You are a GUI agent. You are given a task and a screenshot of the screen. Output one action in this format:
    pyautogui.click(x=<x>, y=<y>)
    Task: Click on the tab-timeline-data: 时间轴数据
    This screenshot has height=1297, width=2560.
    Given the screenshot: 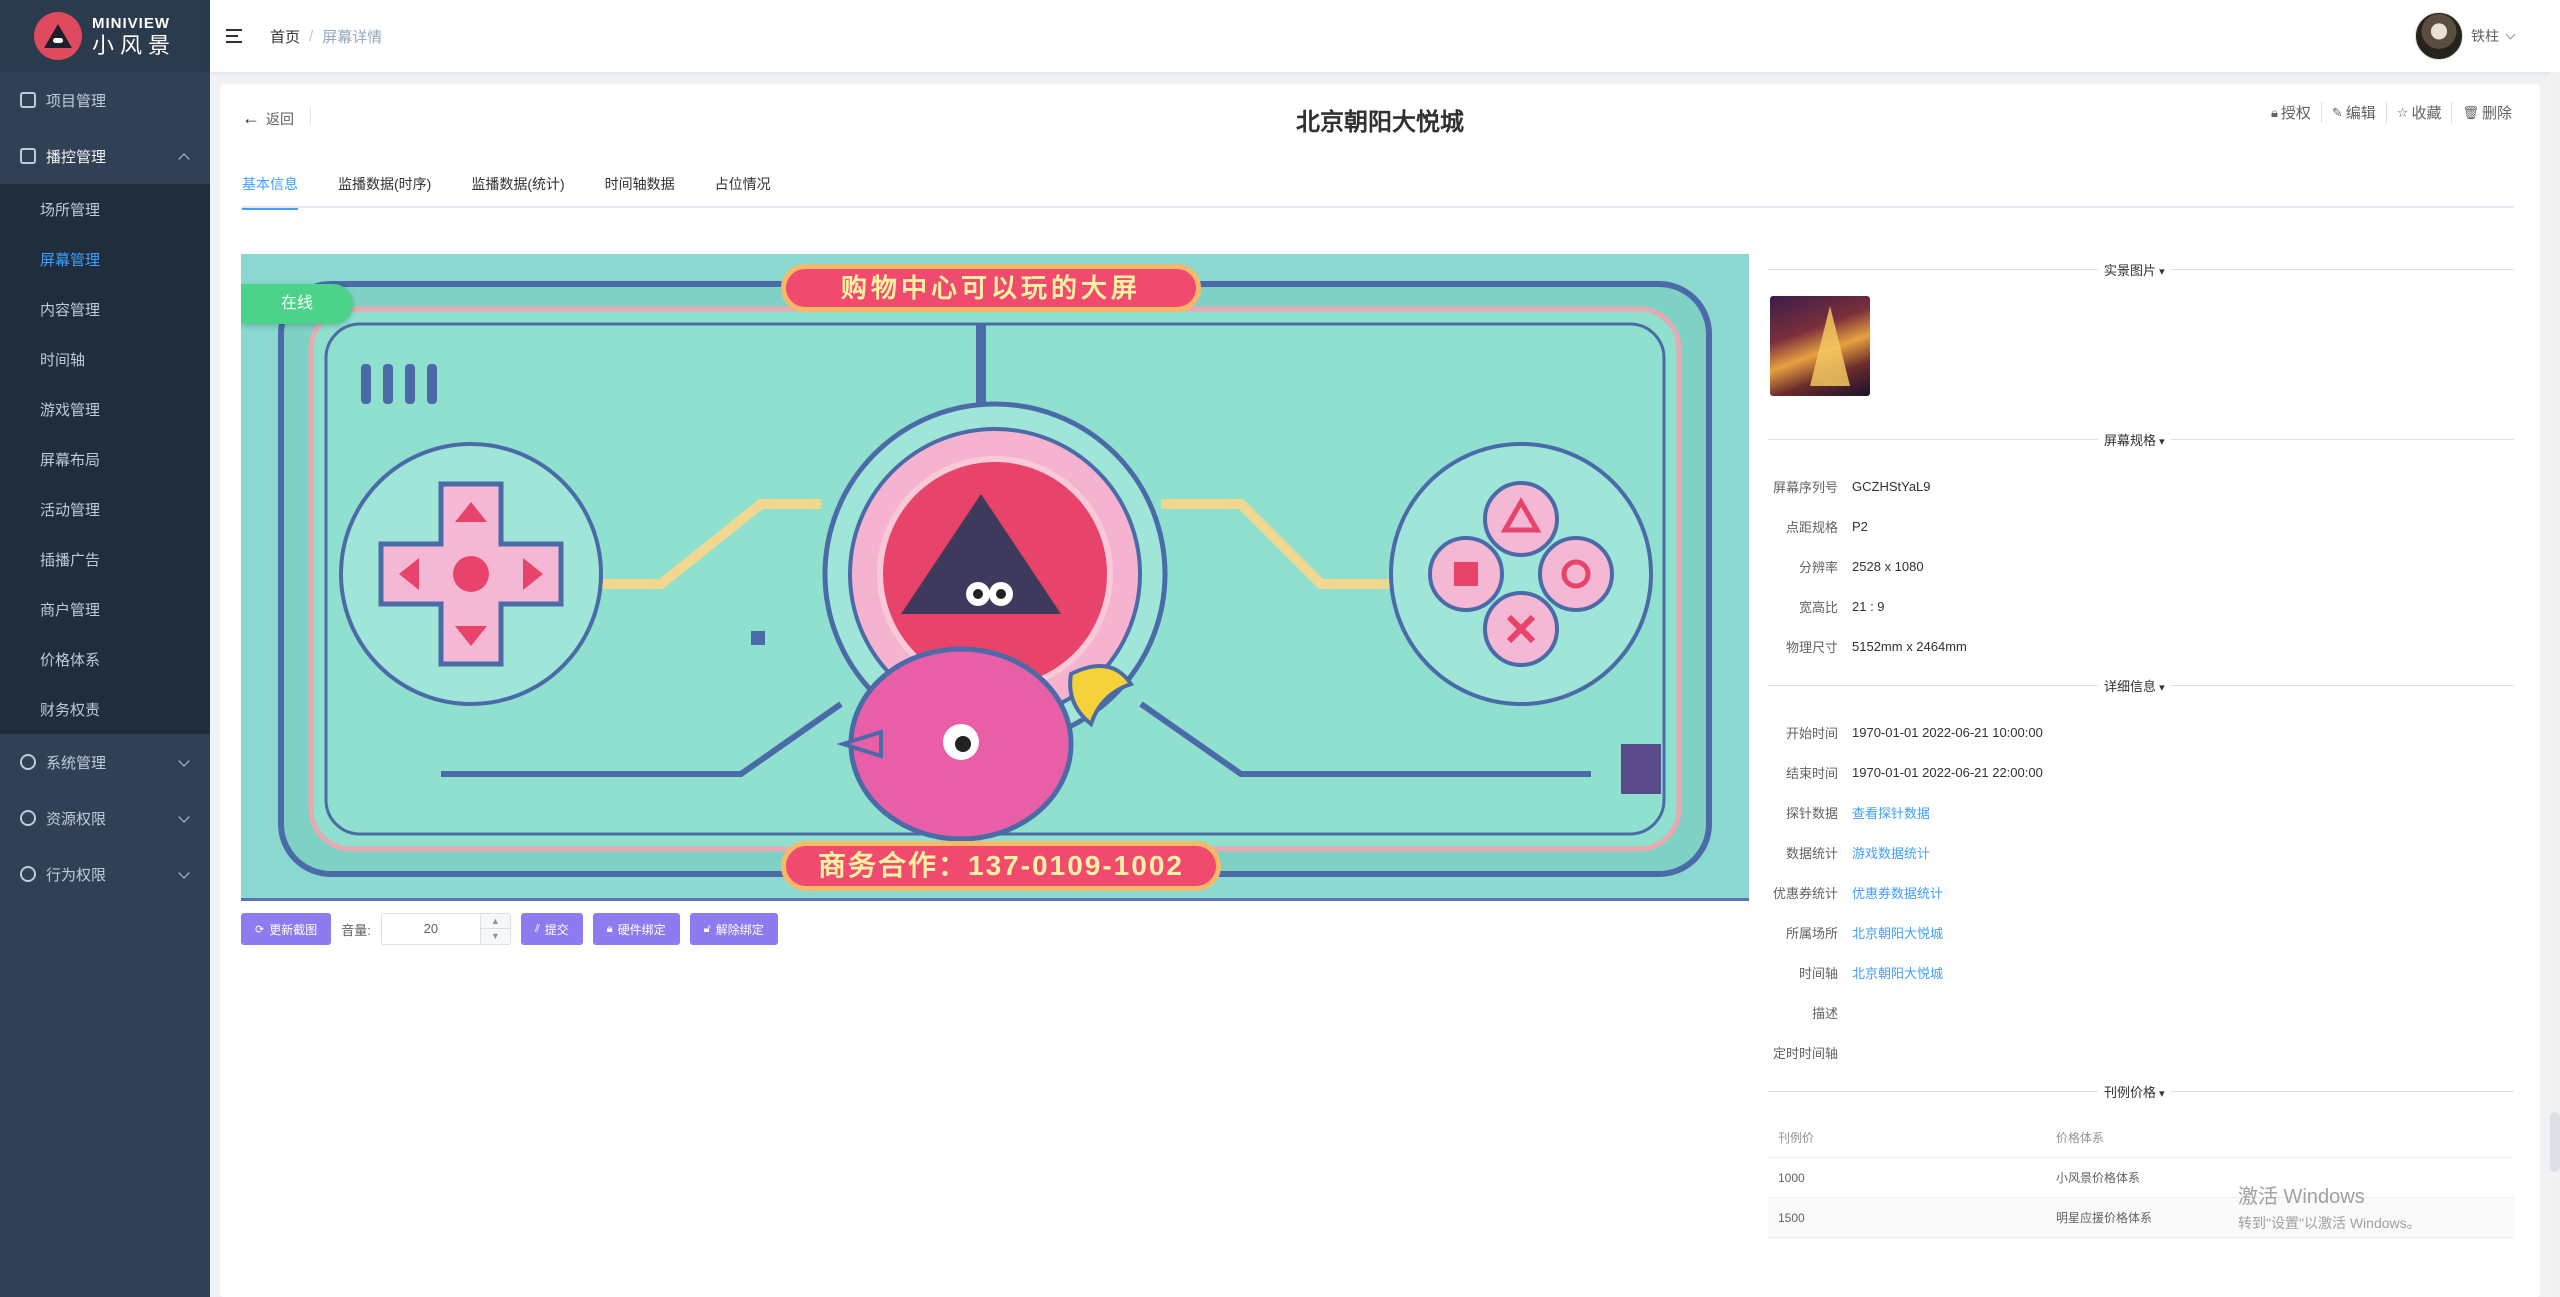 What is the action you would take?
    pyautogui.click(x=640, y=188)
    